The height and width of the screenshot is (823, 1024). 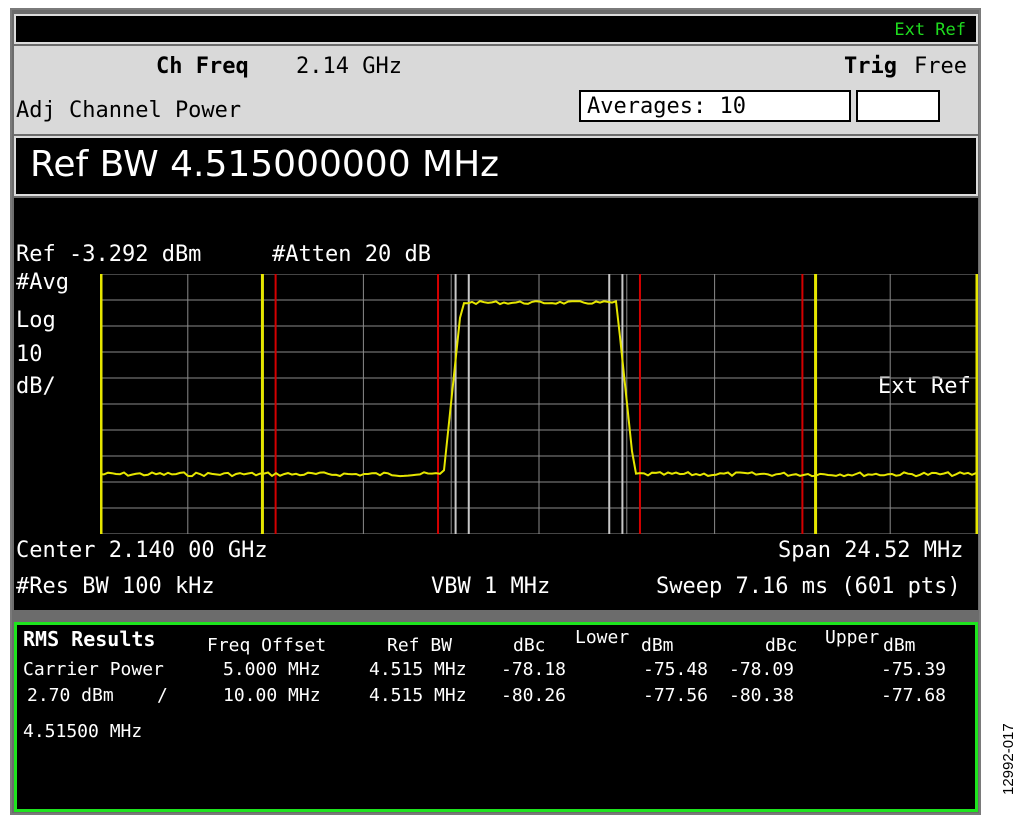 I want to click on results-title: RMS Results, so click(x=89, y=639).